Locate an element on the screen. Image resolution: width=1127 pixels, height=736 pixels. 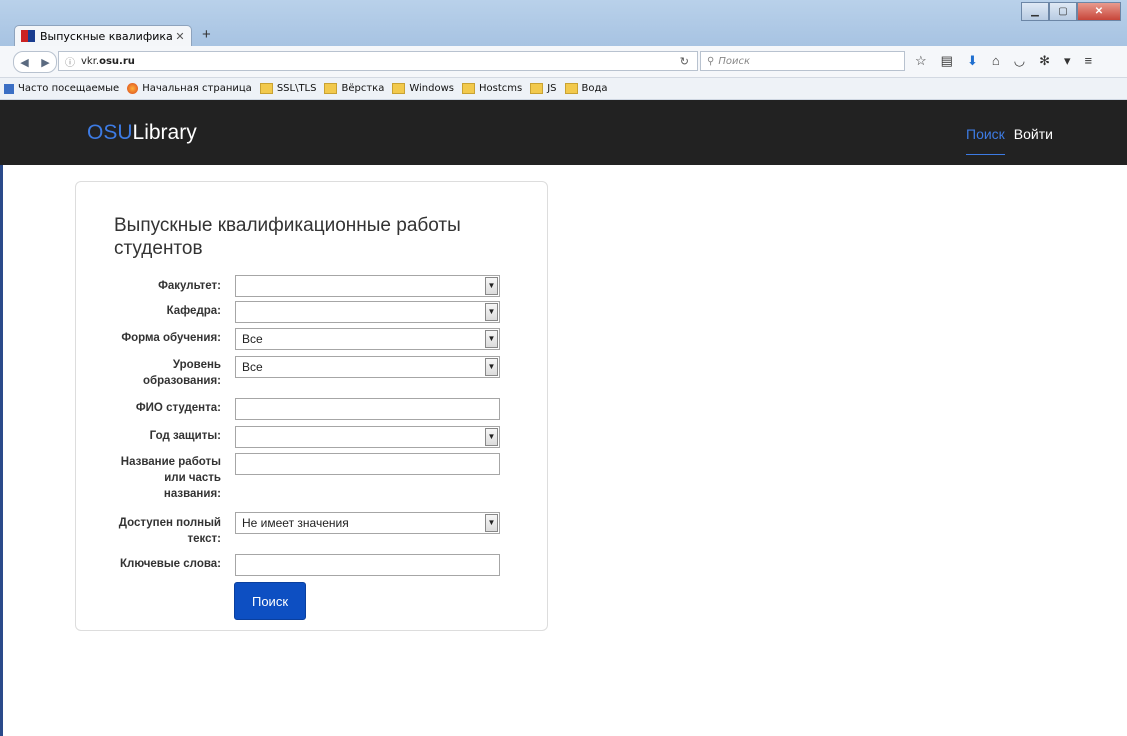
faculty-select: ▼ is located at coordinates (367, 286).